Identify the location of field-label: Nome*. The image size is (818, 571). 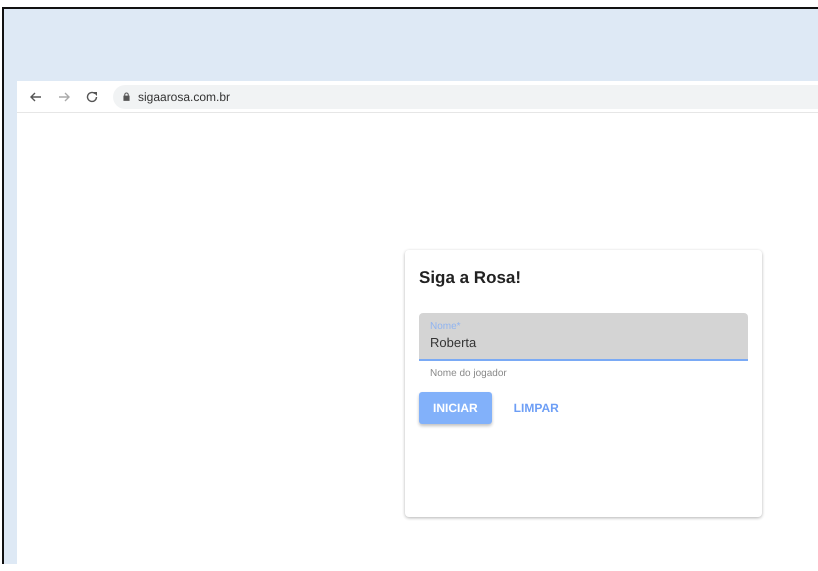
(446, 326).